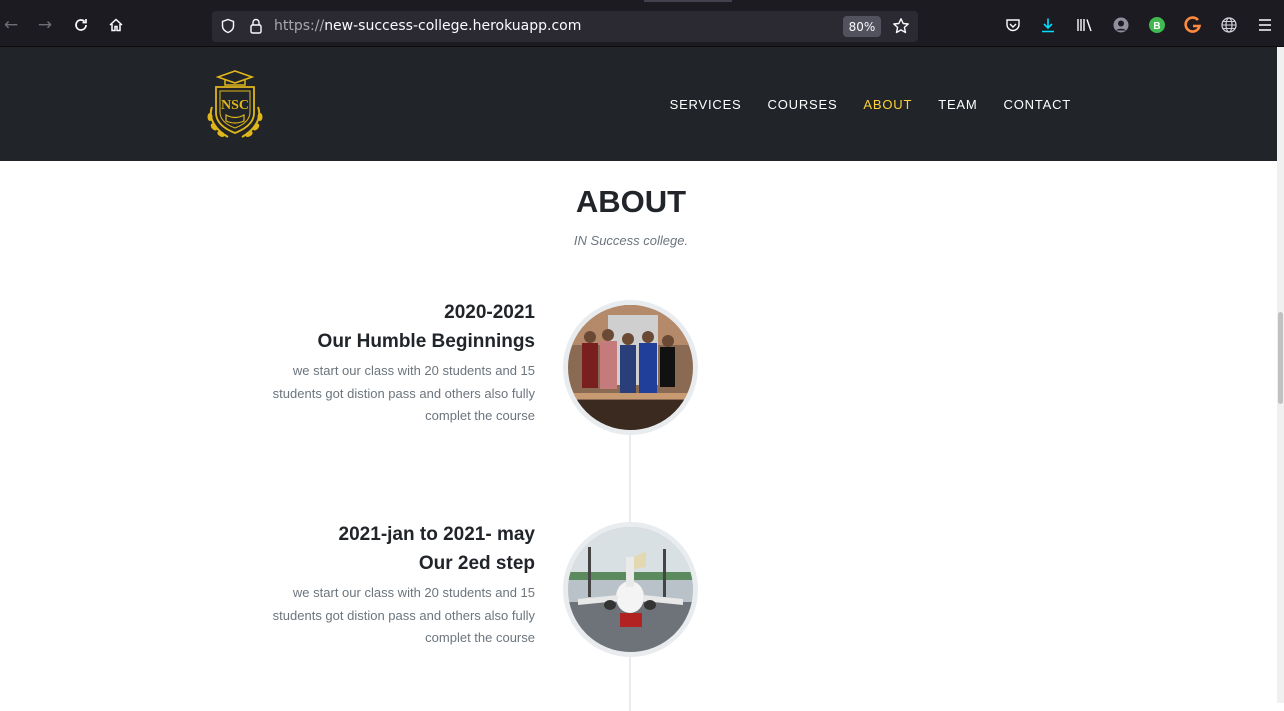 The image size is (1284, 711). I want to click on extension-profile-icon: B, so click(1157, 25).